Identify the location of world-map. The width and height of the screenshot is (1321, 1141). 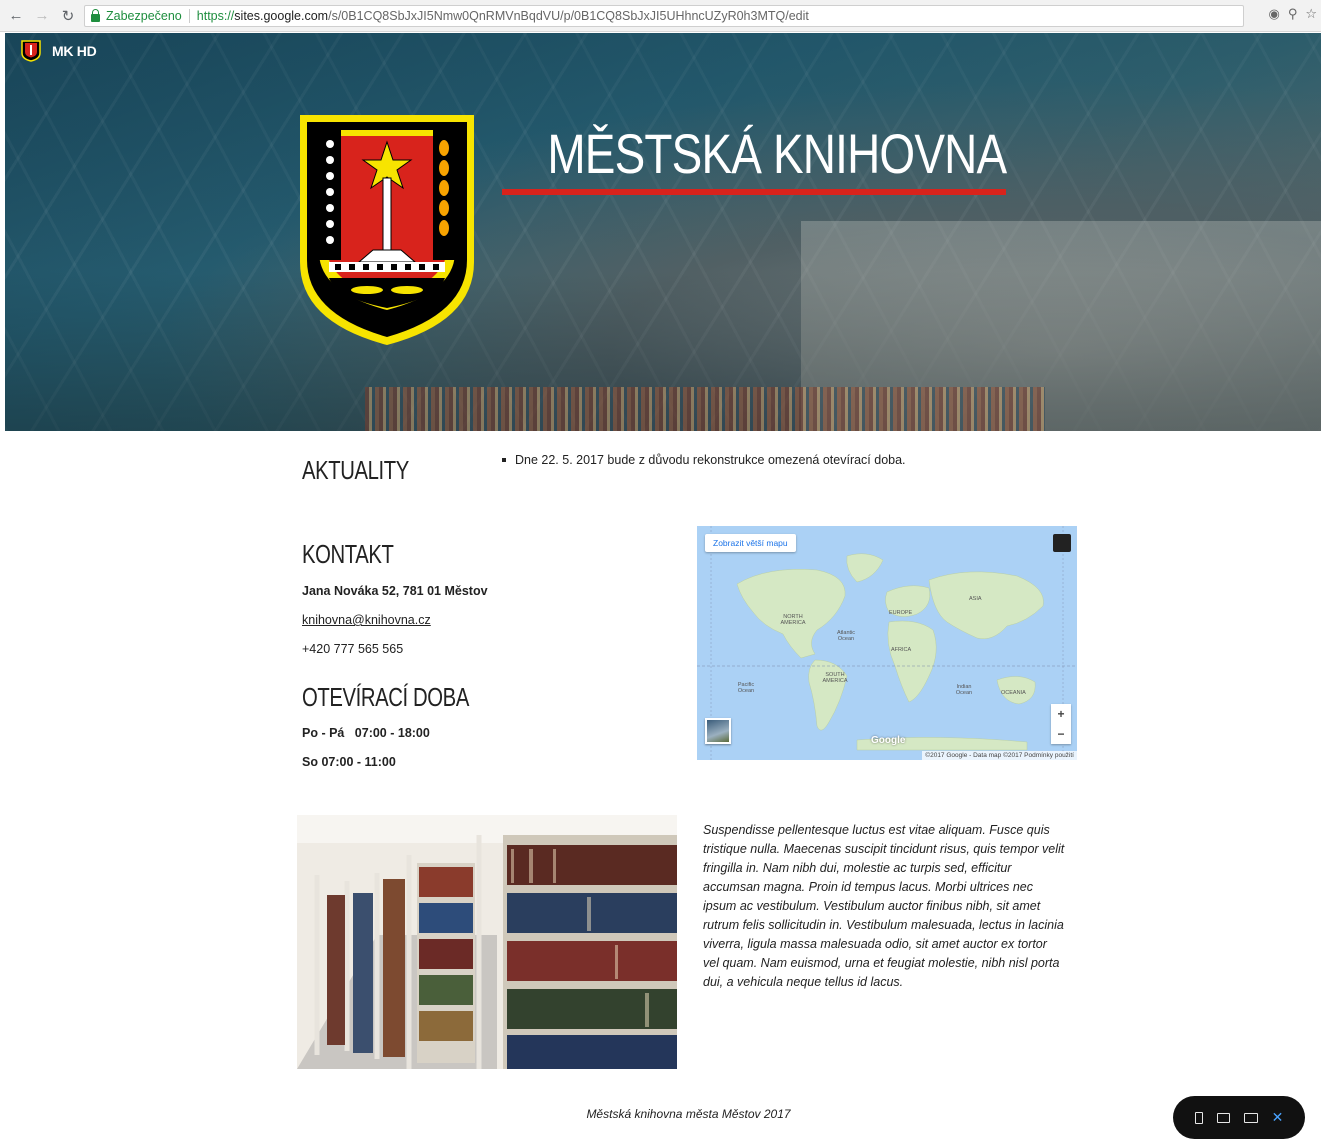
(887, 643).